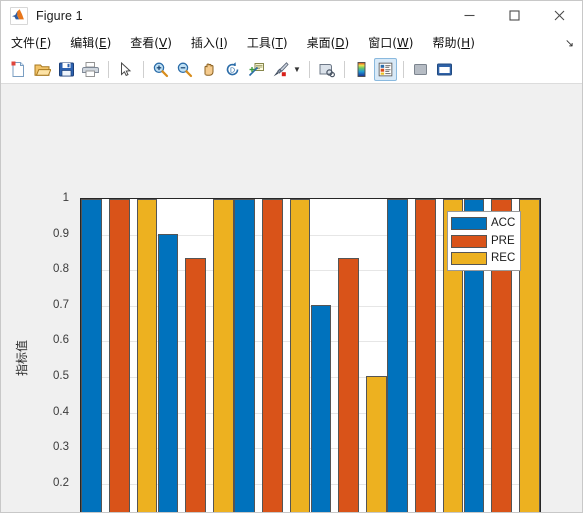 This screenshot has width=583, height=513. I want to click on data-cursor-icon, so click(256, 69).